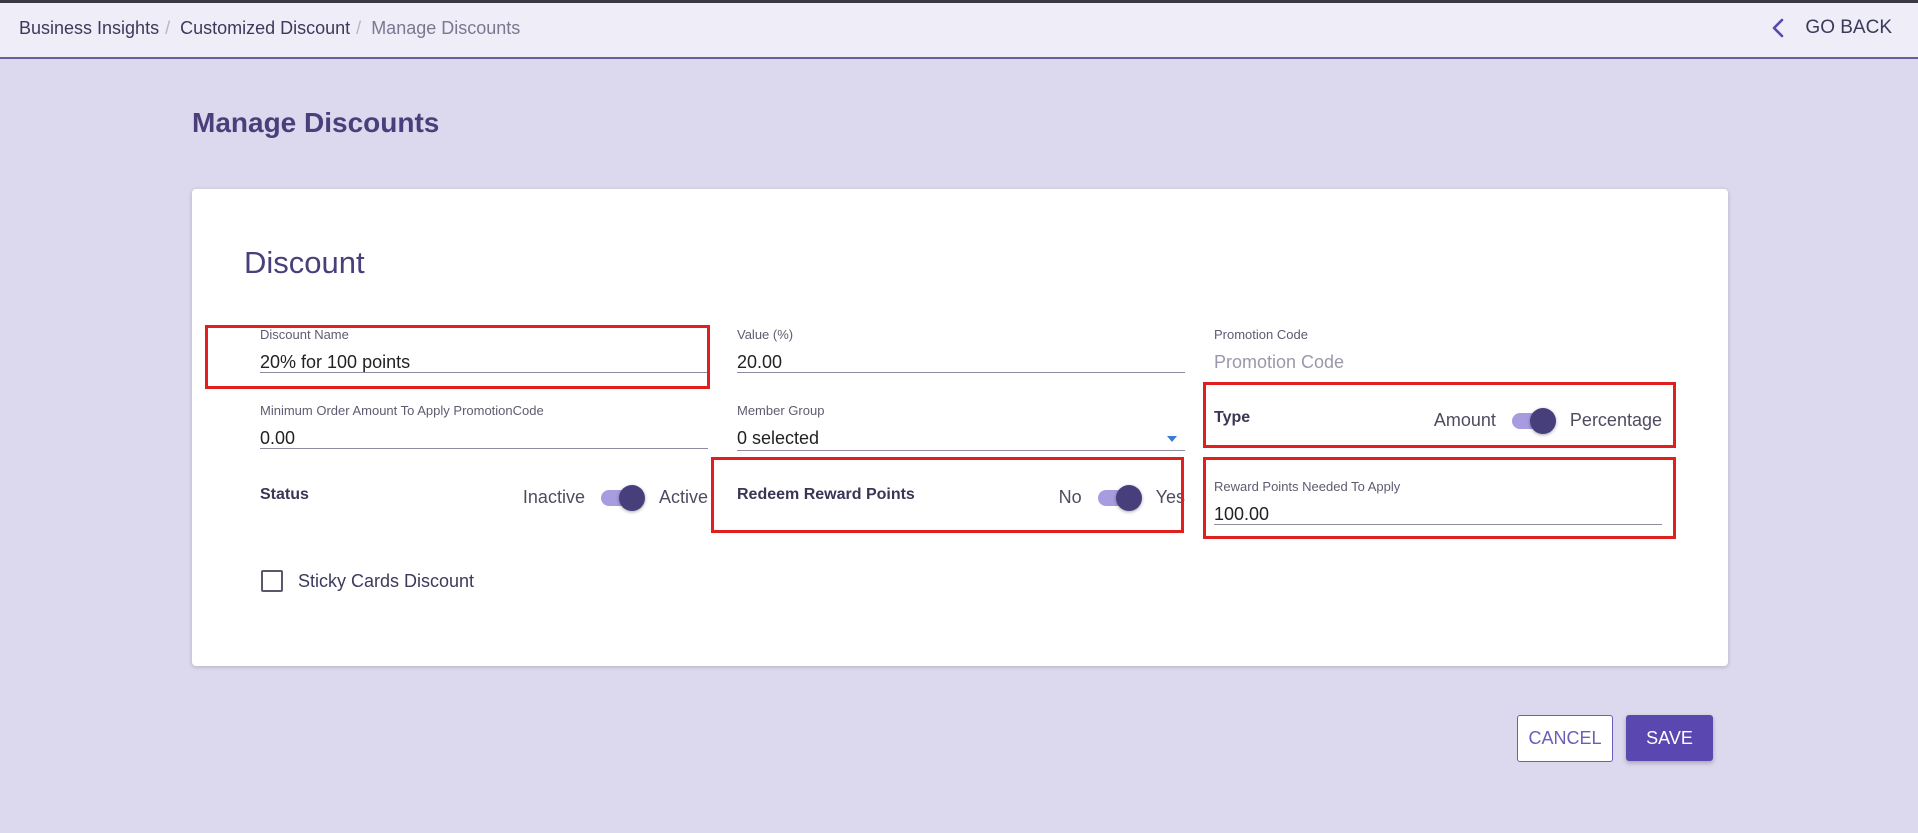 The image size is (1918, 833). I want to click on reward-points-label: Reward Points Needed To Apply, so click(1307, 486).